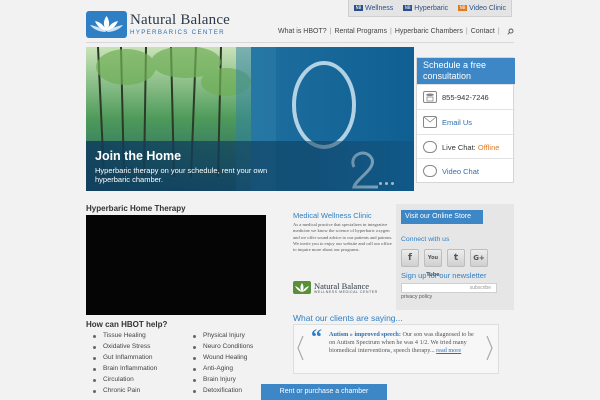 The height and width of the screenshot is (400, 600). Describe the element at coordinates (231, 369) in the screenshot. I see `help-item: Anti-Aging` at that location.